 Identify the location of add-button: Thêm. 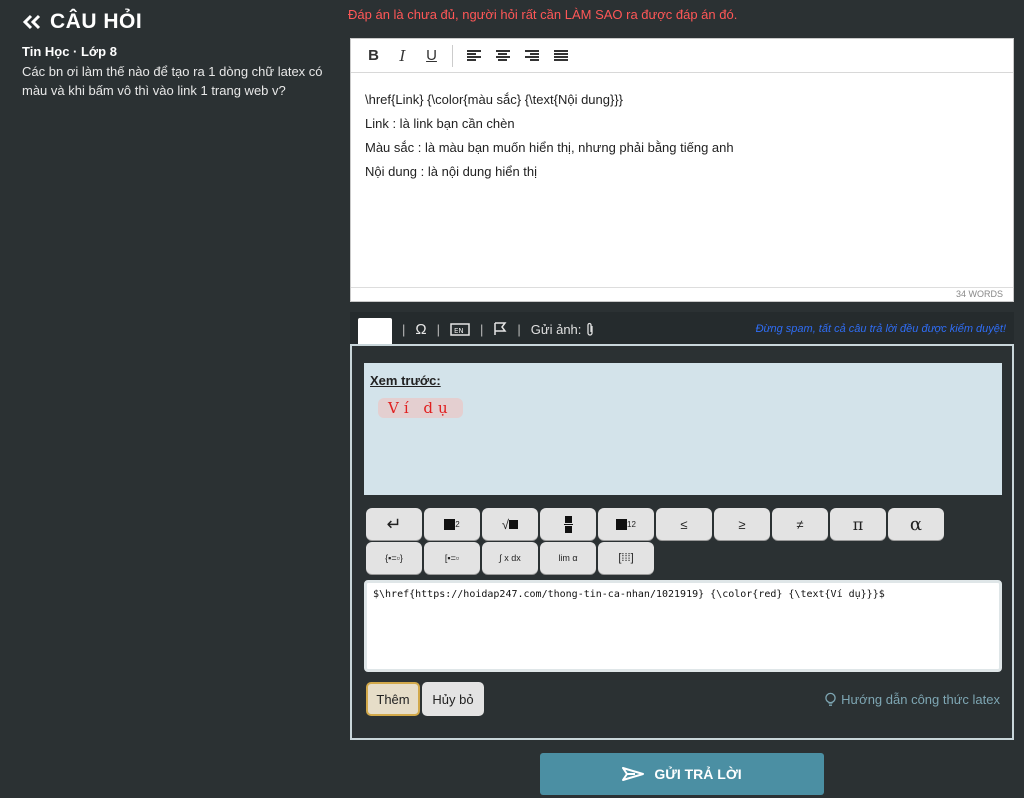
(393, 699).